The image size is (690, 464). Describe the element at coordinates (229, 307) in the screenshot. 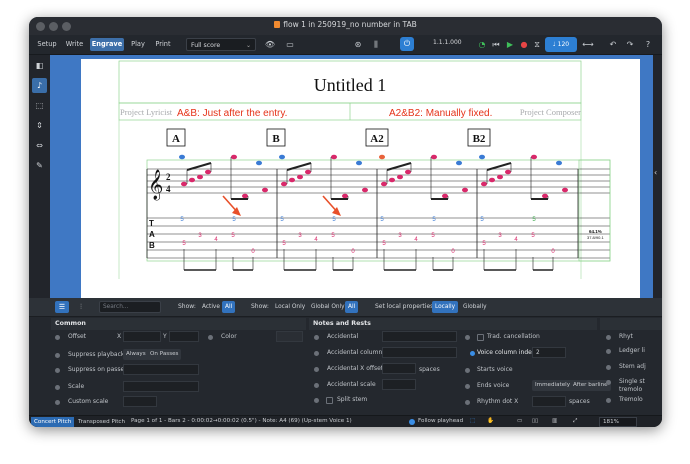

I see `show-all: All` at that location.